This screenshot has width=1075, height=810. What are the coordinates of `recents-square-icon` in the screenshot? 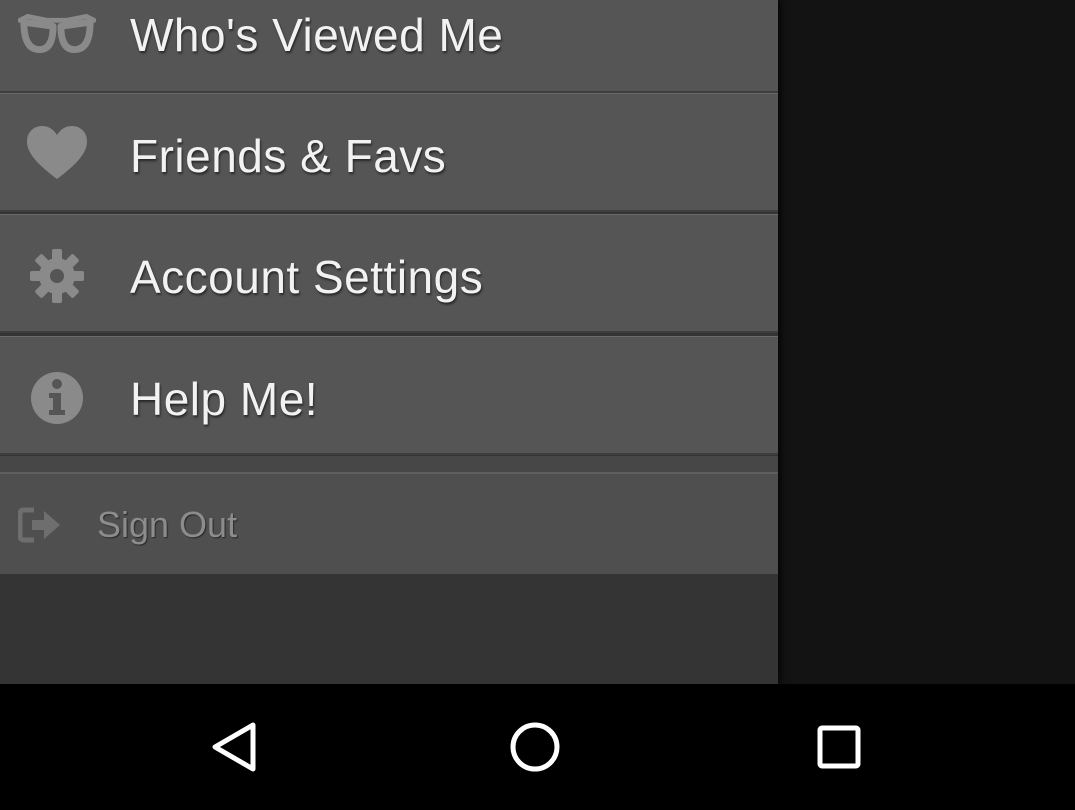 It's located at (839, 747).